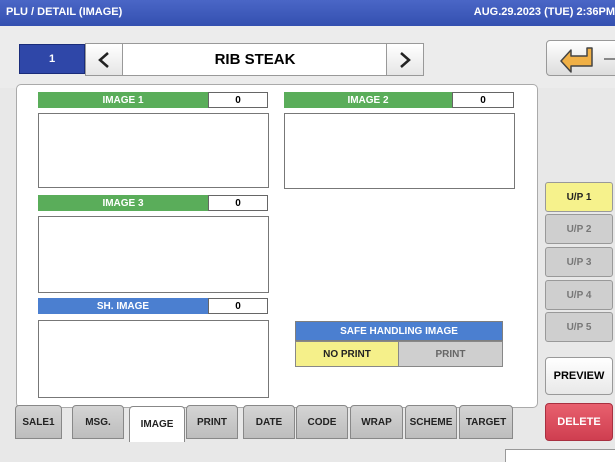 The width and height of the screenshot is (615, 462). Describe the element at coordinates (579, 262) in the screenshot. I see `up3-button: U/P 3` at that location.